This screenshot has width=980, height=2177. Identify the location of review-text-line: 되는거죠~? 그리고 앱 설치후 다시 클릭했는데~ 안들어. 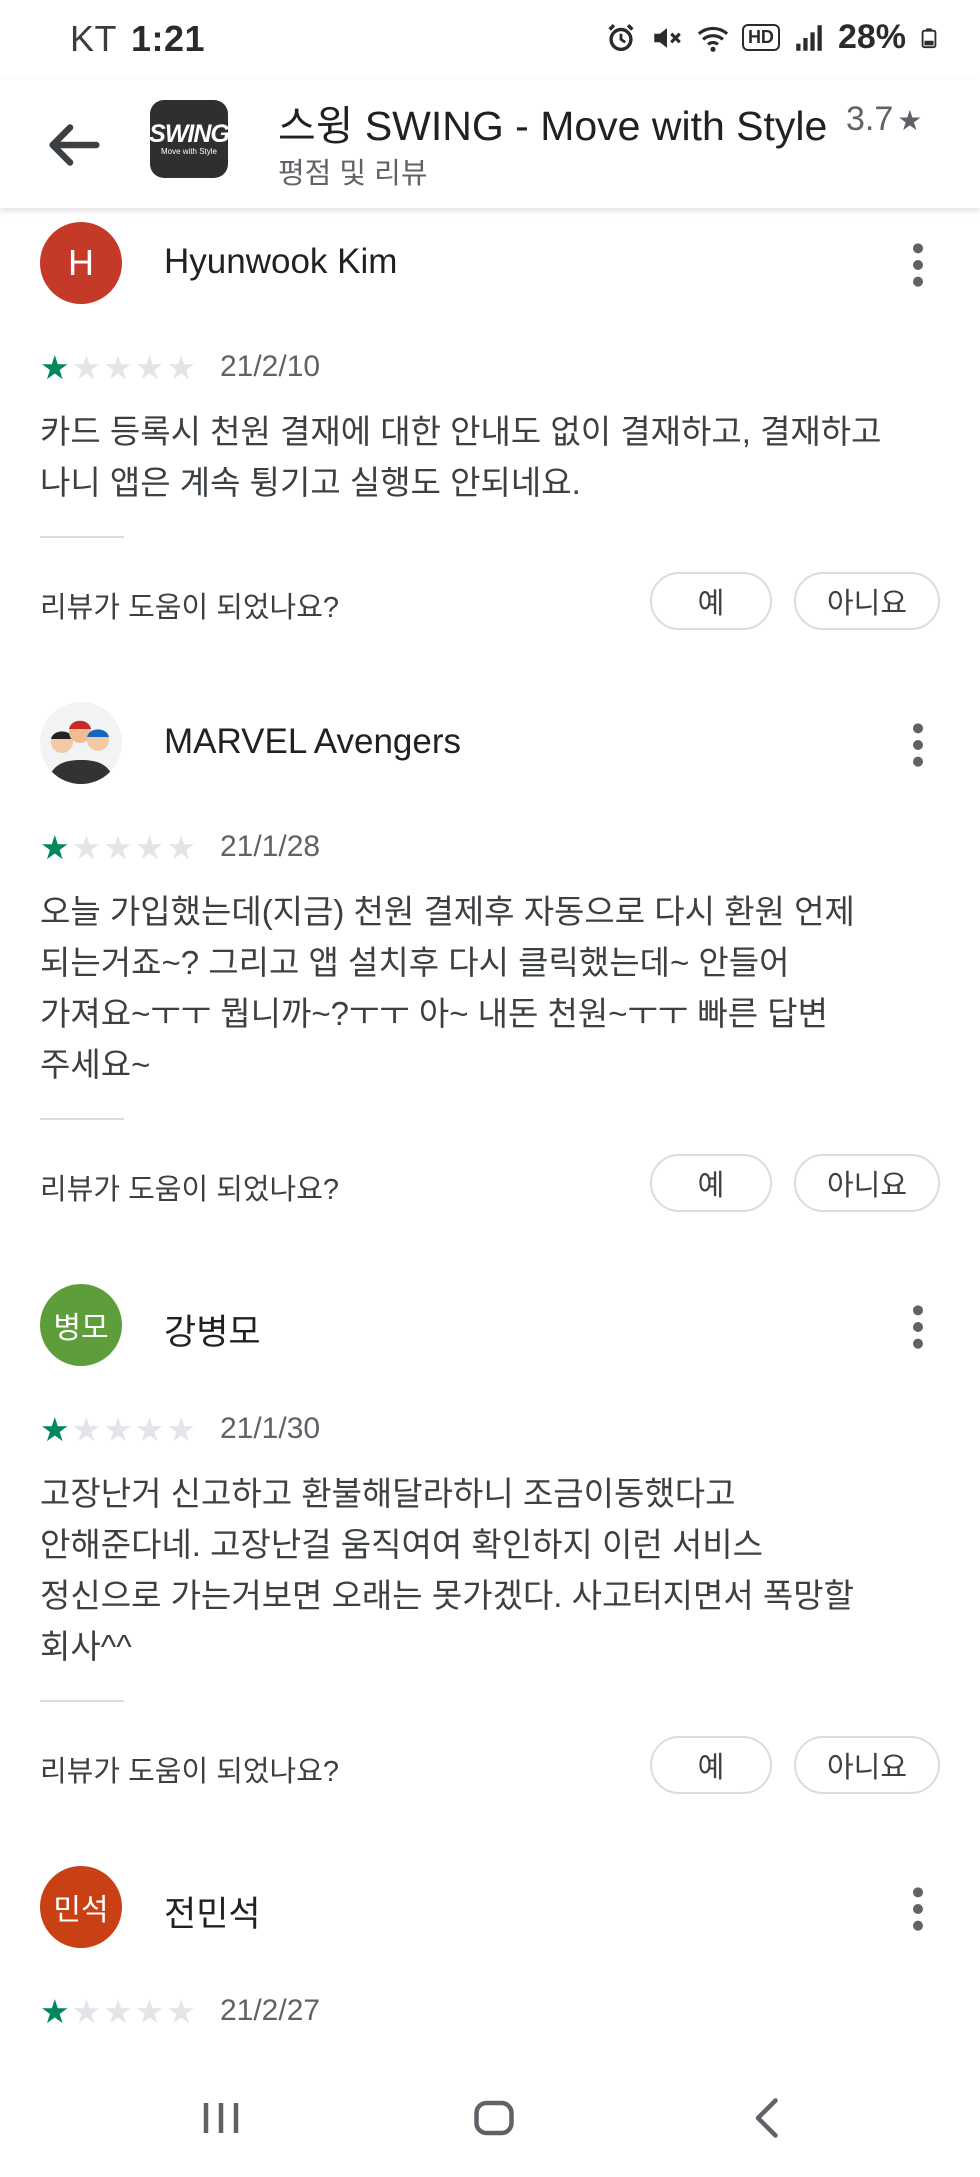
(415, 962).